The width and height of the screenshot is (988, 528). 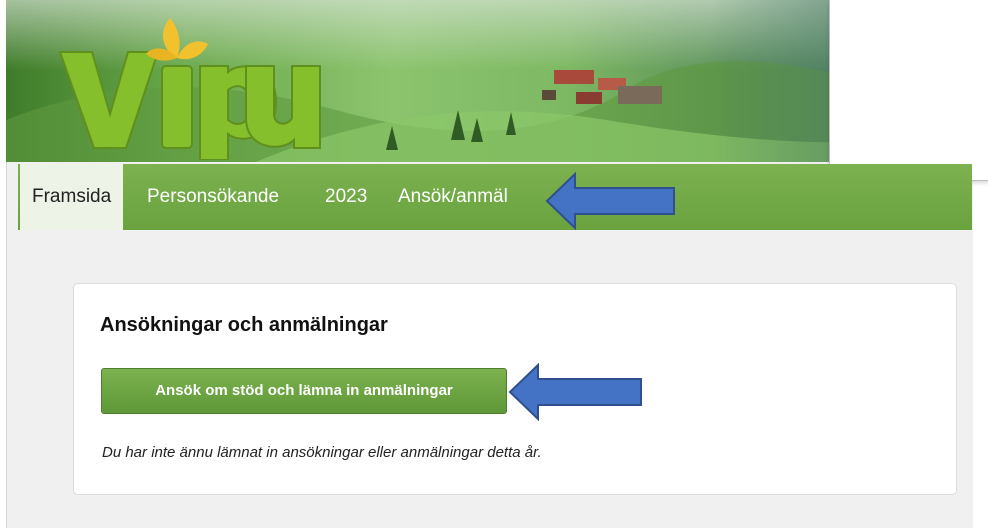 I want to click on main-nav: Framsida Personsökande 2023 Ansök/anmäl, so click(x=495, y=197).